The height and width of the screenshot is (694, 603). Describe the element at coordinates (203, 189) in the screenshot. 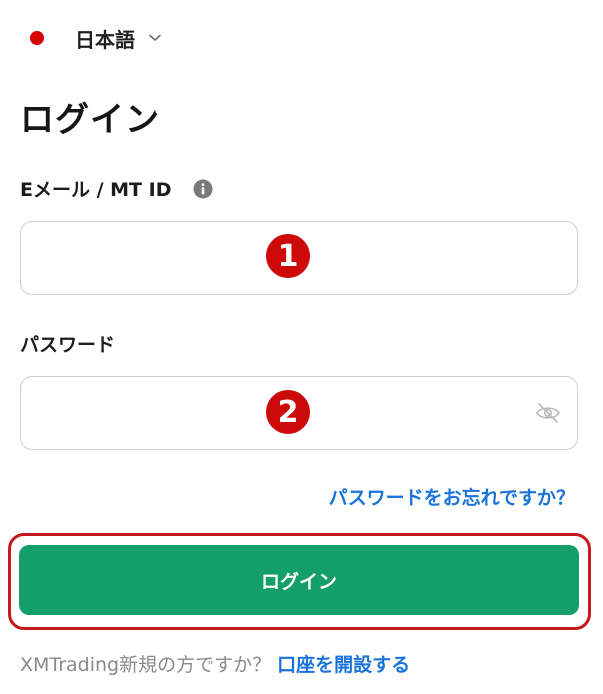

I see `info-icon` at that location.